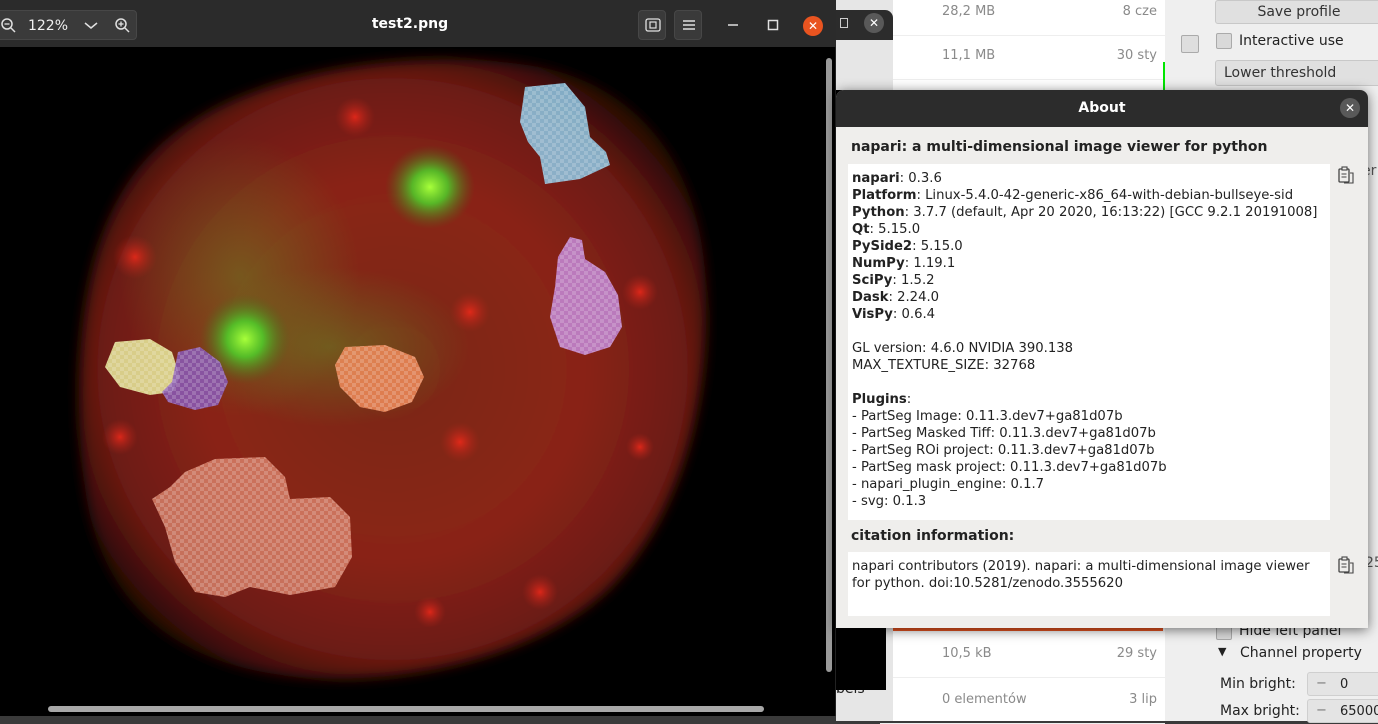 The image size is (1378, 724). Describe the element at coordinates (944, 365) in the screenshot. I see `max-texture-size: MAX_TEXTURE_SIZE: 32768` at that location.